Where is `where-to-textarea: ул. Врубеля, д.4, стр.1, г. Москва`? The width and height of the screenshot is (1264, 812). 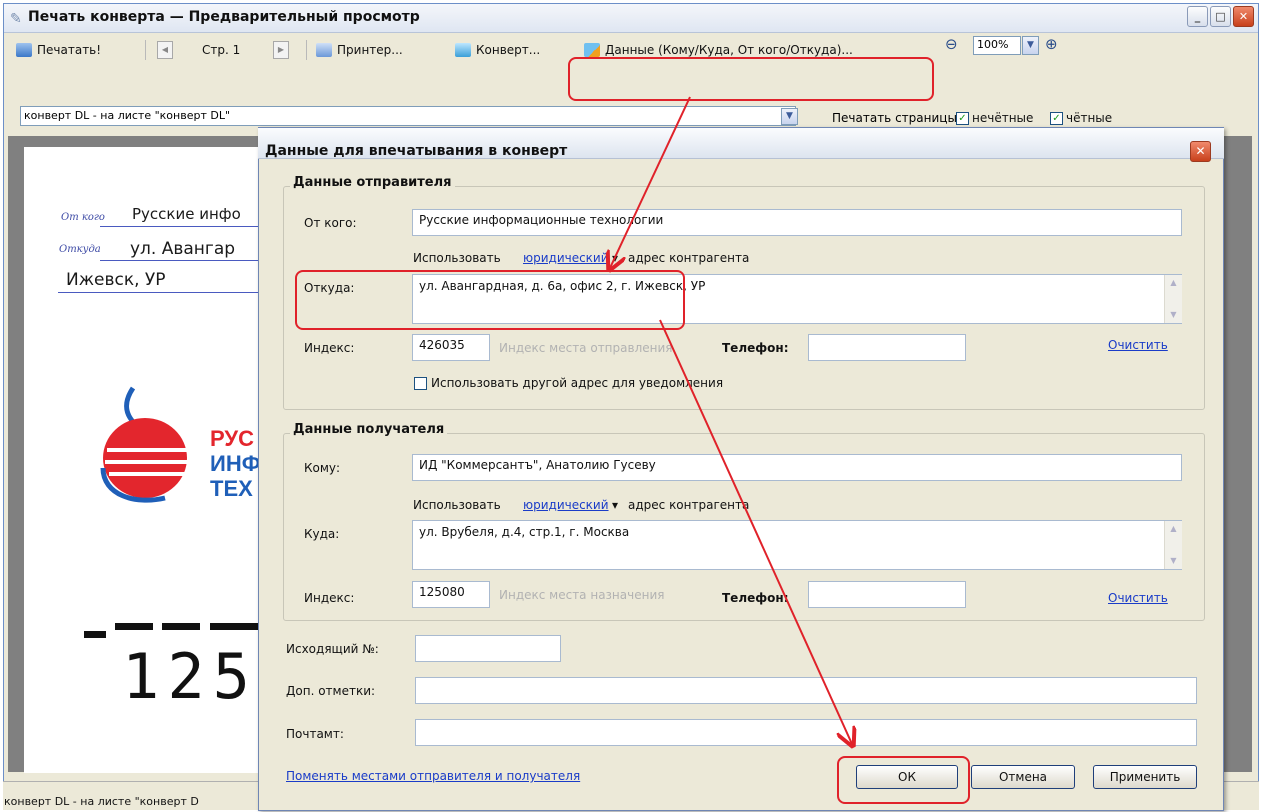
where-to-textarea: ул. Врубеля, д.4, стр.1, г. Москва is located at coordinates (797, 545).